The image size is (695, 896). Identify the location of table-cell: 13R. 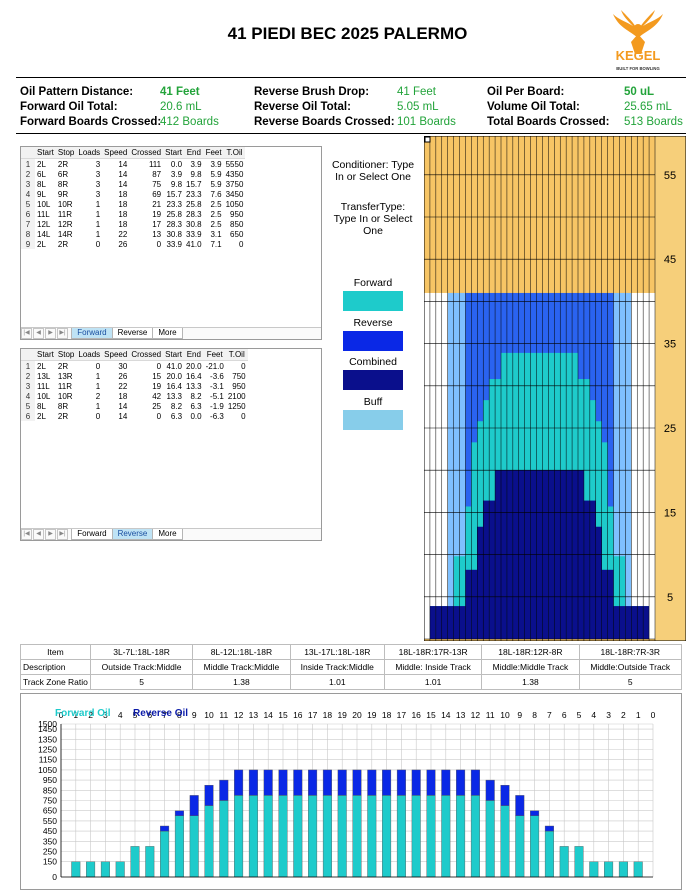
(66, 376).